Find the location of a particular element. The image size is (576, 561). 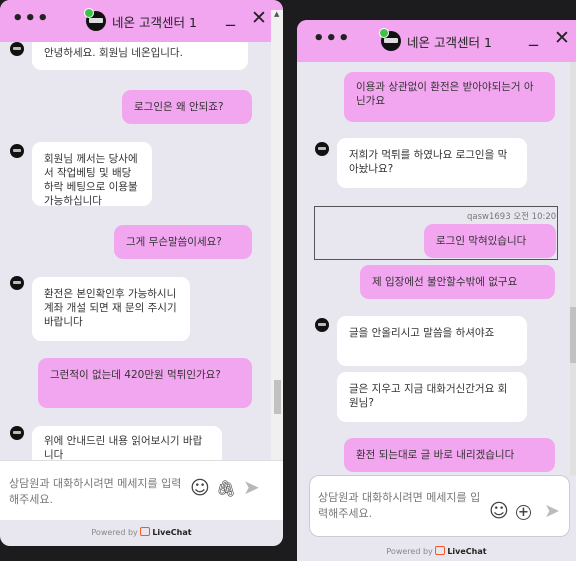

agent-message: 저희가 먹튀를 하였나요 로그인을 막아놨나요? is located at coordinates (432, 163).